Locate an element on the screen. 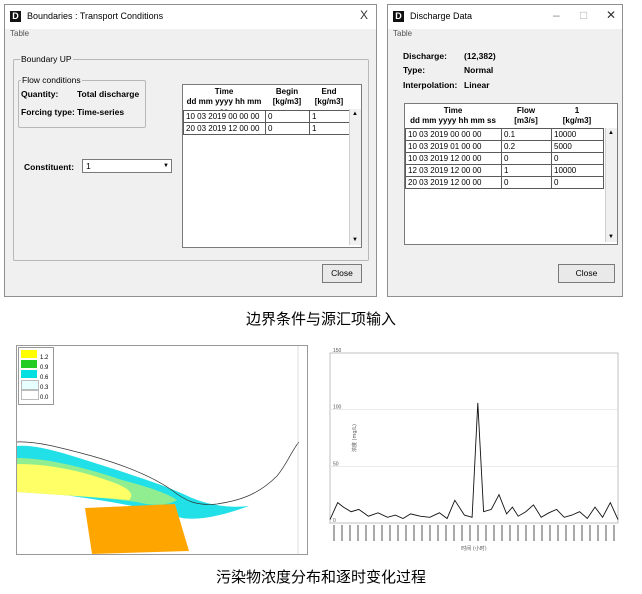 This screenshot has height=594, width=642. map-legend: 1.2 0.9 0.6 0.3 0.0 is located at coordinates (36, 376).